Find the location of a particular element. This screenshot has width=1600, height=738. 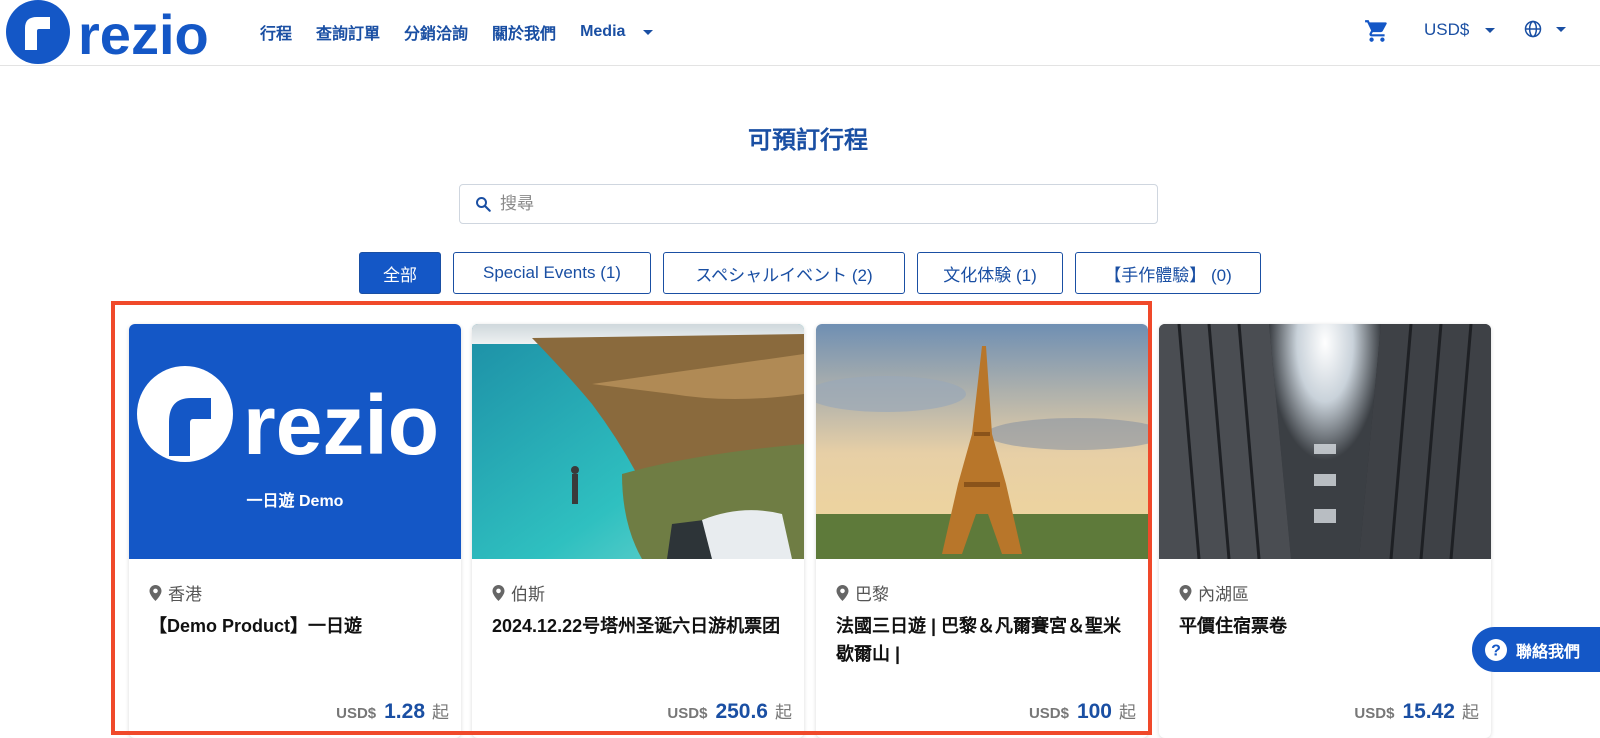

main-nav: 行程 查詢訂單 分銷洽詢 關於我們 Media is located at coordinates (468, 32).